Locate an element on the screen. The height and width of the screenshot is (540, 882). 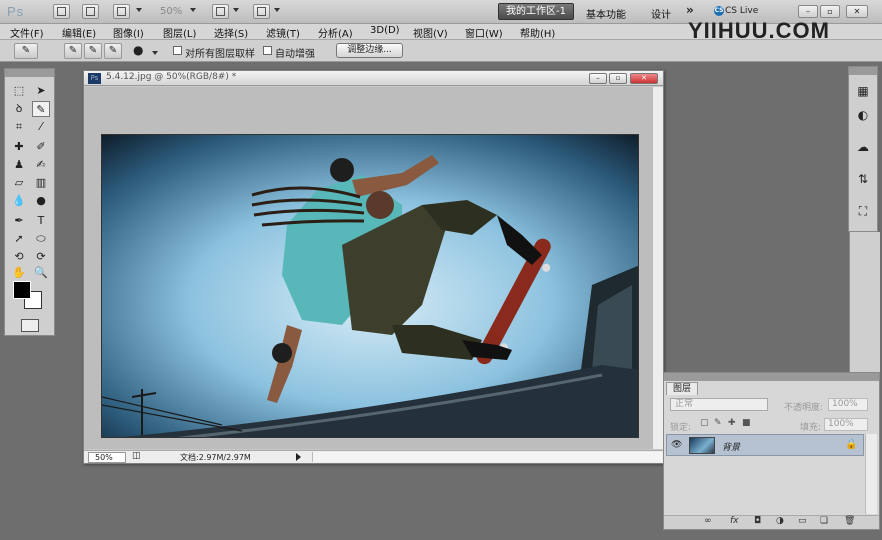
workspace-basic: 基本功能 is located at coordinates (606, 13).